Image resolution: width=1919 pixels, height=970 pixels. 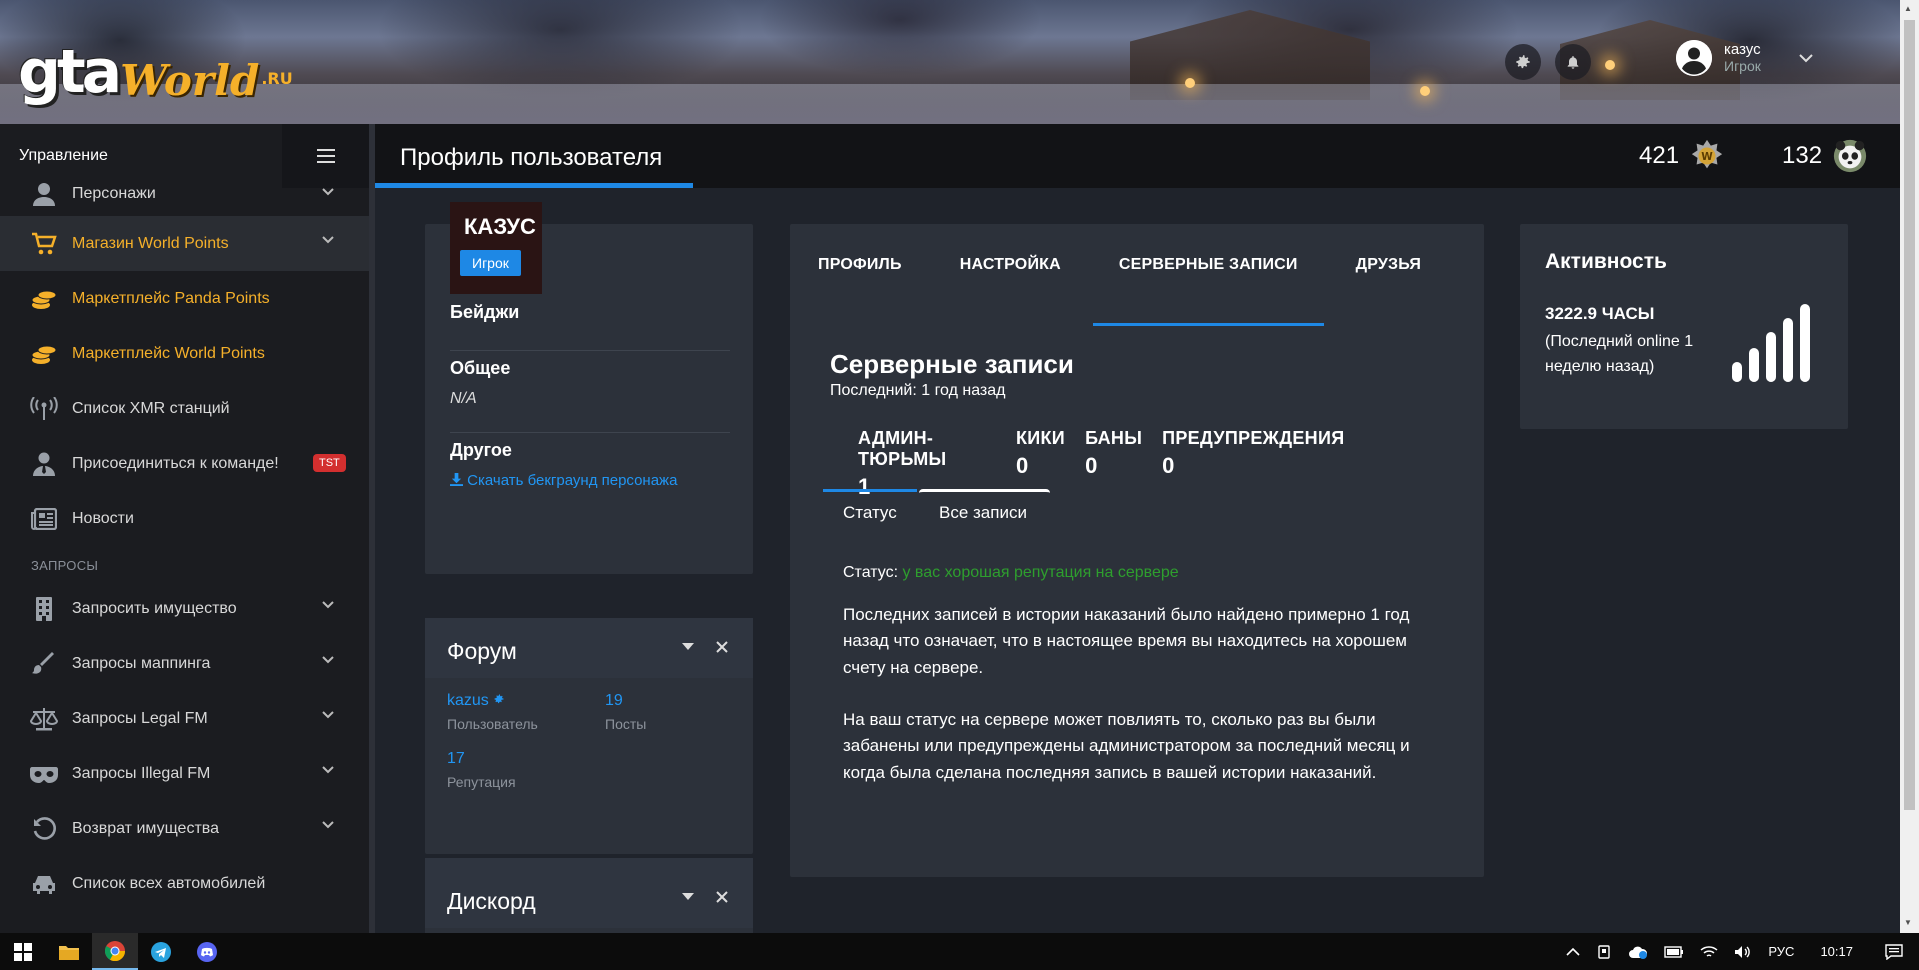 What do you see at coordinates (1781, 951) in the screenshot?
I see `language-indicator: РУС` at bounding box center [1781, 951].